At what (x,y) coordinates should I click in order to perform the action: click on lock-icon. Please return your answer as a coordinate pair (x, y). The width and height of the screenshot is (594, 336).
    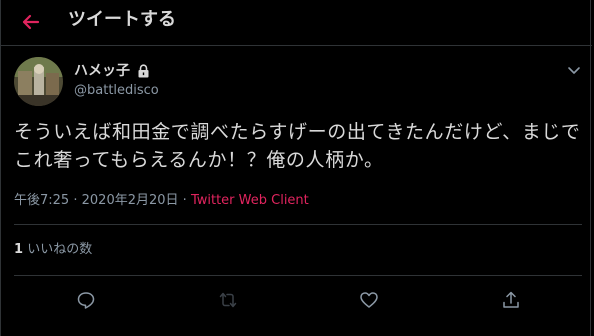
    Looking at the image, I should click on (143, 71).